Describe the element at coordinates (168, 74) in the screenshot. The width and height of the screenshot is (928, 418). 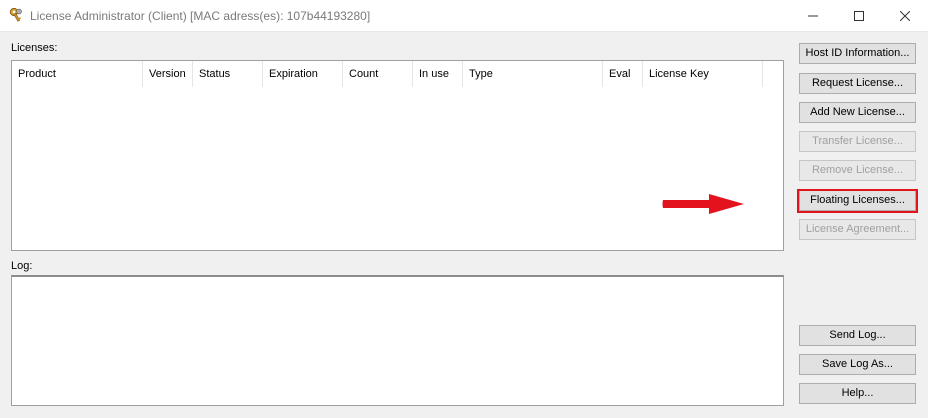
I see `column-header-version: Version` at that location.